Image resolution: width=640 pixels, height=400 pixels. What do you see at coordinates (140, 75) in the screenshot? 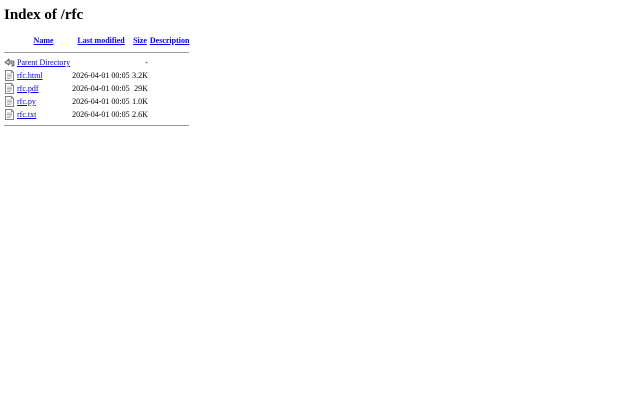
I see `cell-size: 3.2K` at bounding box center [140, 75].